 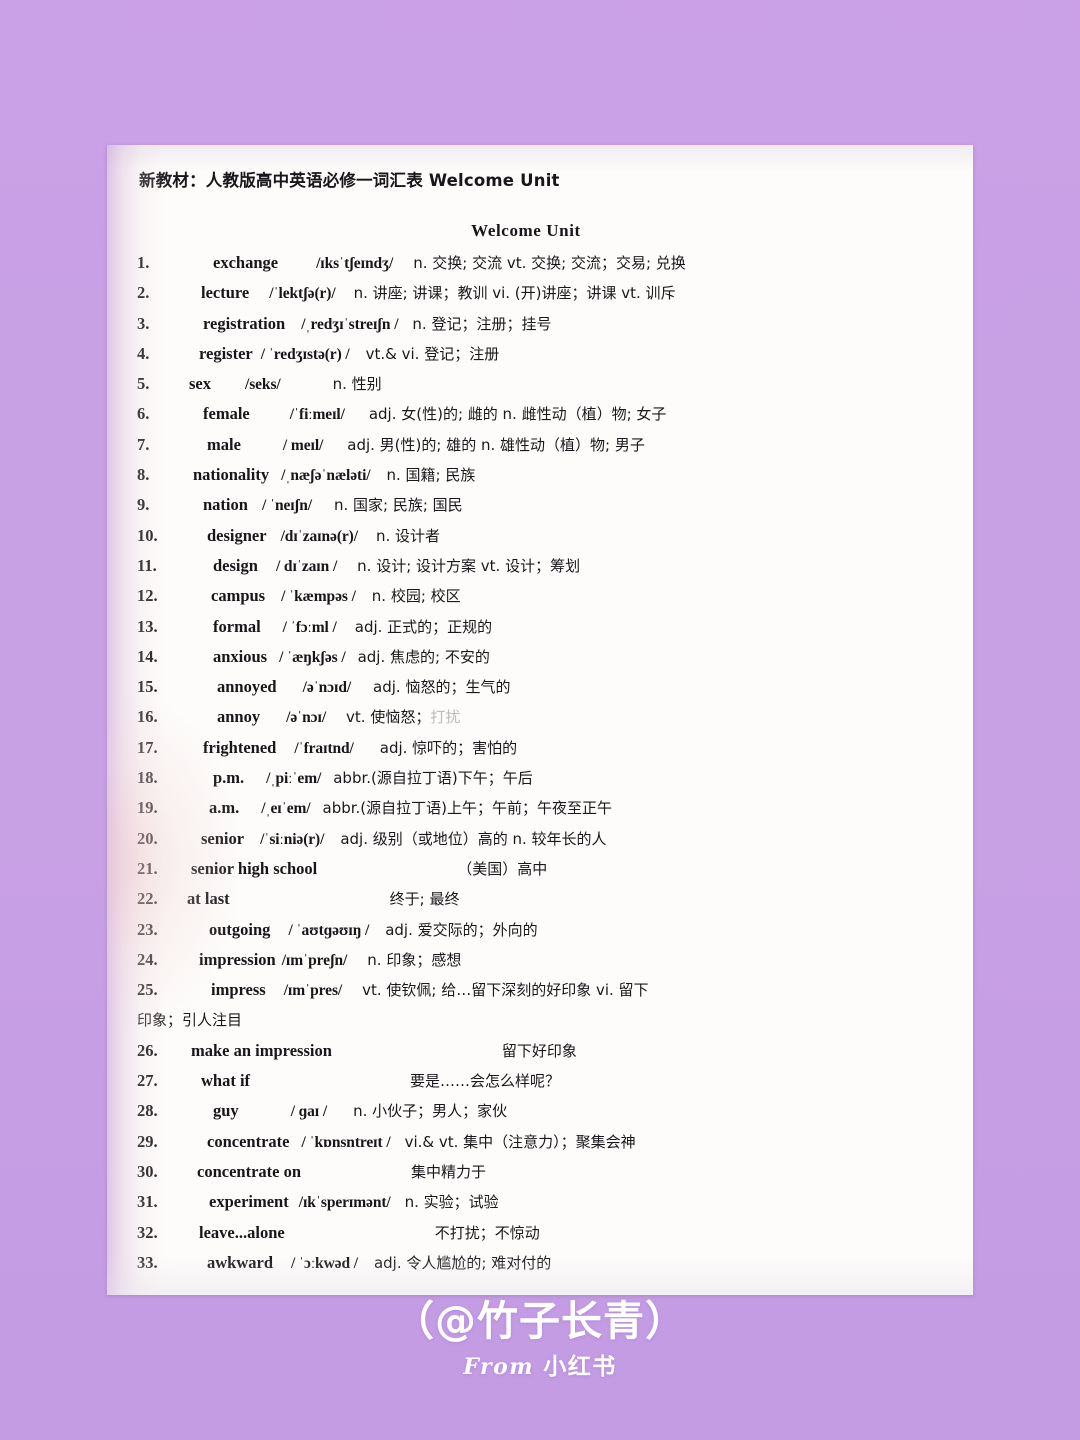 What do you see at coordinates (327, 688) in the screenshot?
I see `entry-phonetic: /əˈnɔɪd/` at bounding box center [327, 688].